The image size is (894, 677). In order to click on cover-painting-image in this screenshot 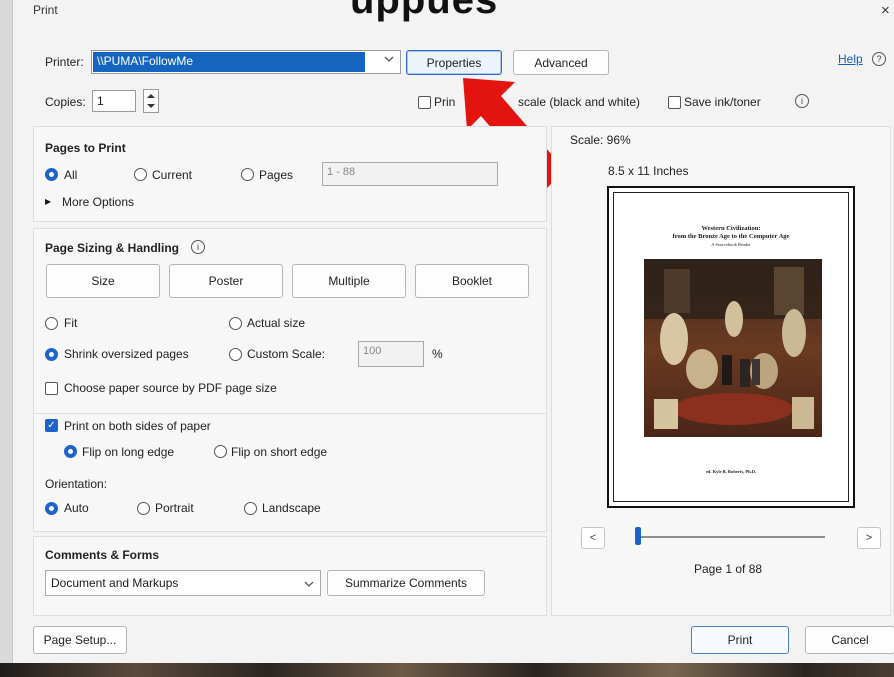, I will do `click(733, 348)`.